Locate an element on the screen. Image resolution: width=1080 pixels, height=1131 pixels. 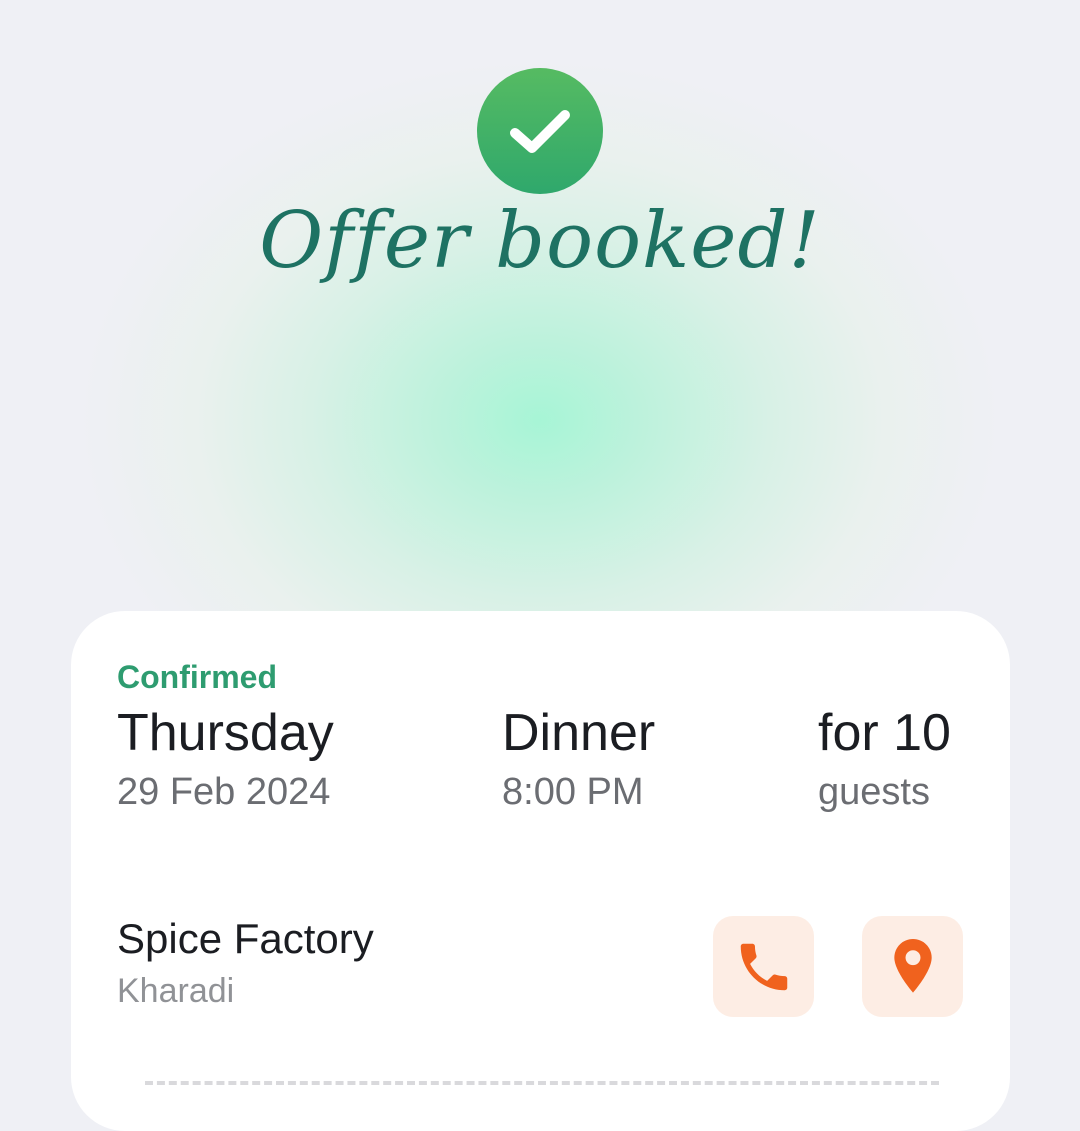
status-badge: Confirmed is located at coordinates (197, 677).